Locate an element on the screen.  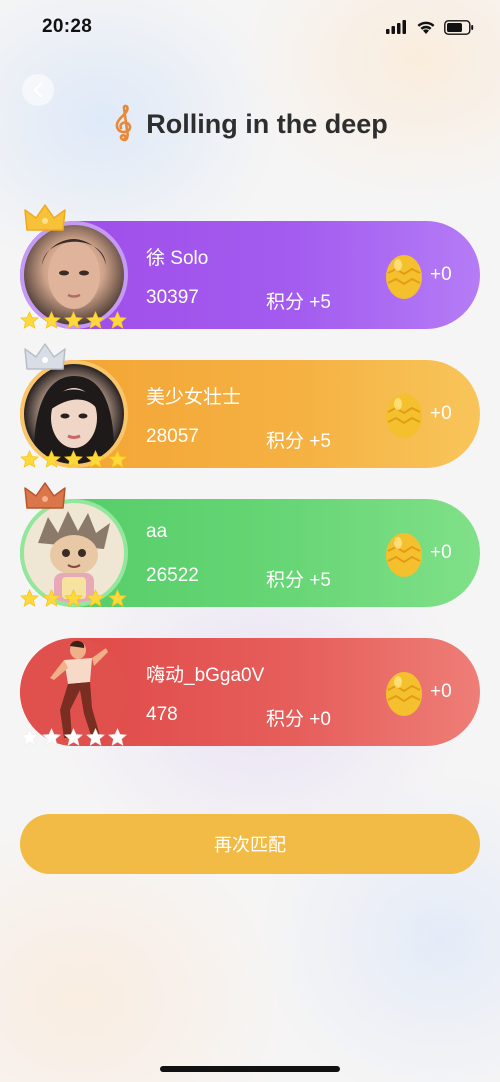
player-score: 26522 is located at coordinates (172, 575).